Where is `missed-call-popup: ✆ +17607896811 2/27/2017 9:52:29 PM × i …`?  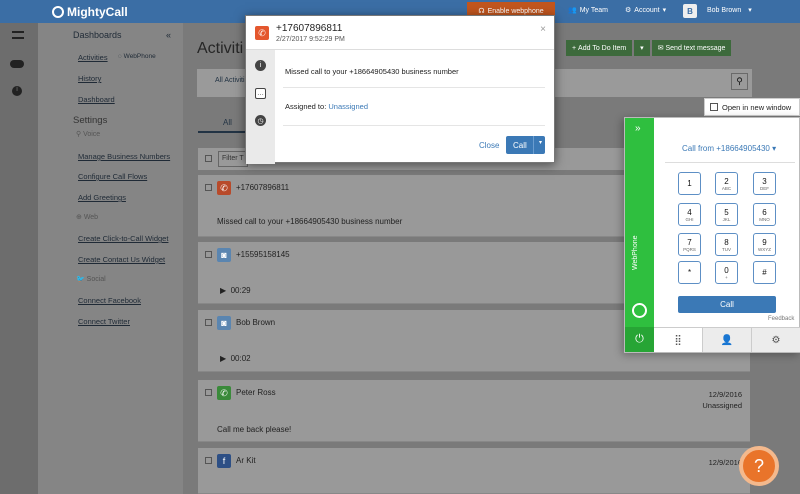 missed-call-popup: ✆ +17607896811 2/27/2017 9:52:29 PM × i … is located at coordinates (400, 89).